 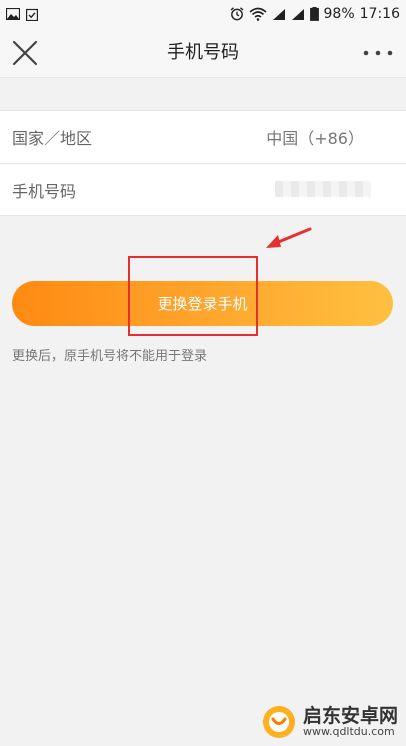 I want to click on watermark: 启东安卓网 www.qdltdu.com, so click(x=329, y=722).